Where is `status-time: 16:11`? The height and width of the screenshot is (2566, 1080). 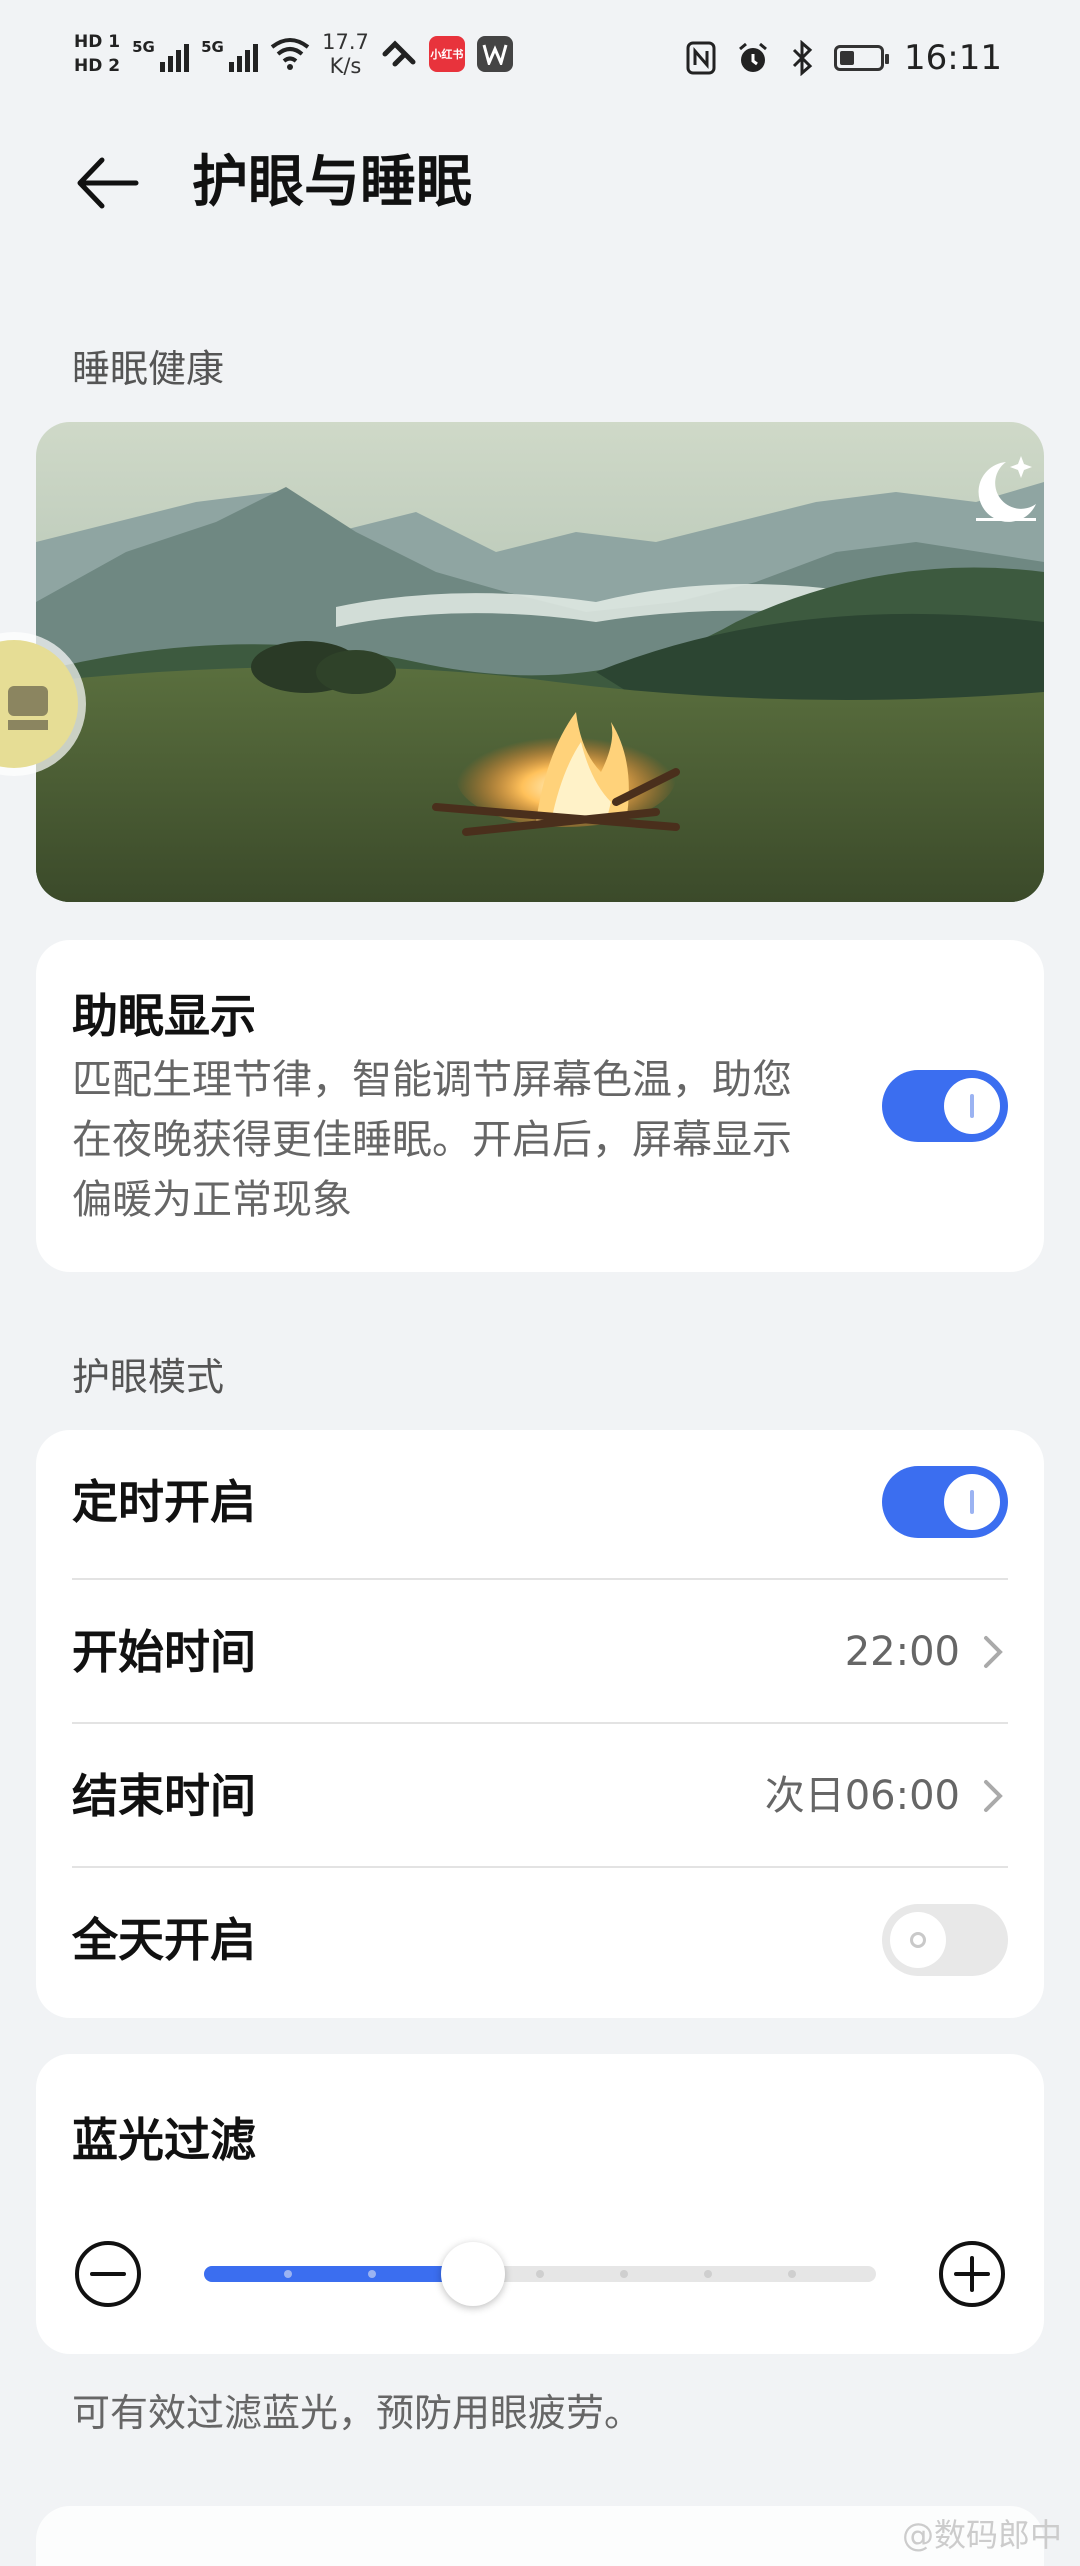 status-time: 16:11 is located at coordinates (953, 58).